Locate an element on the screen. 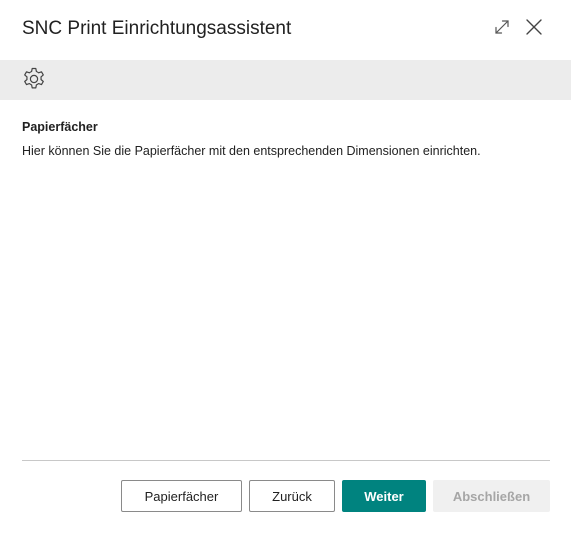  expand-button is located at coordinates (502, 29).